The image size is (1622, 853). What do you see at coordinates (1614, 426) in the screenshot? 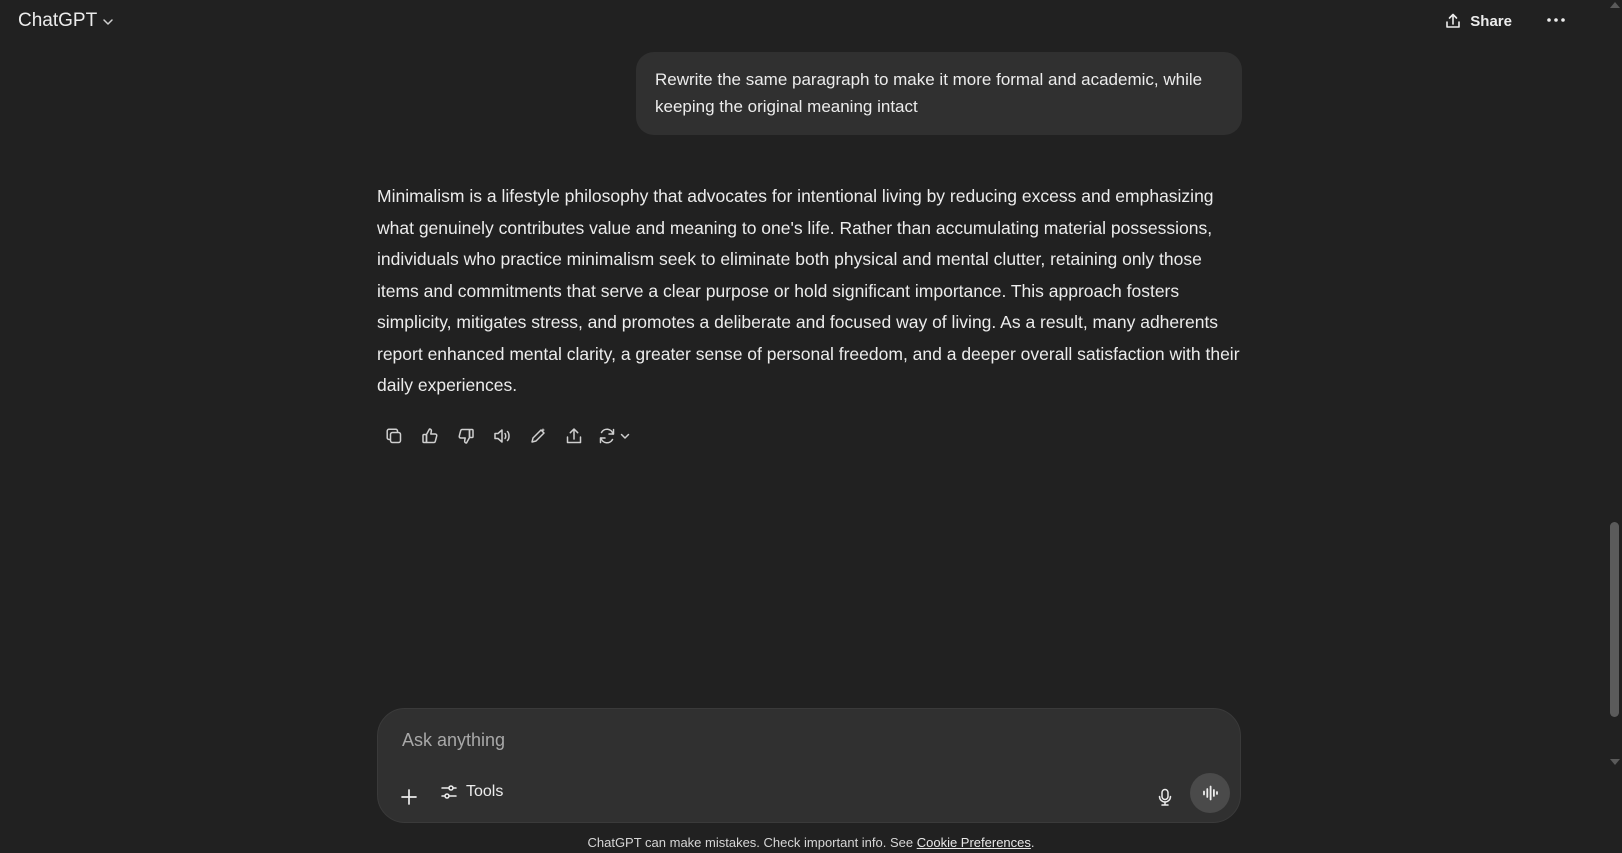
I see `scrollbar` at bounding box center [1614, 426].